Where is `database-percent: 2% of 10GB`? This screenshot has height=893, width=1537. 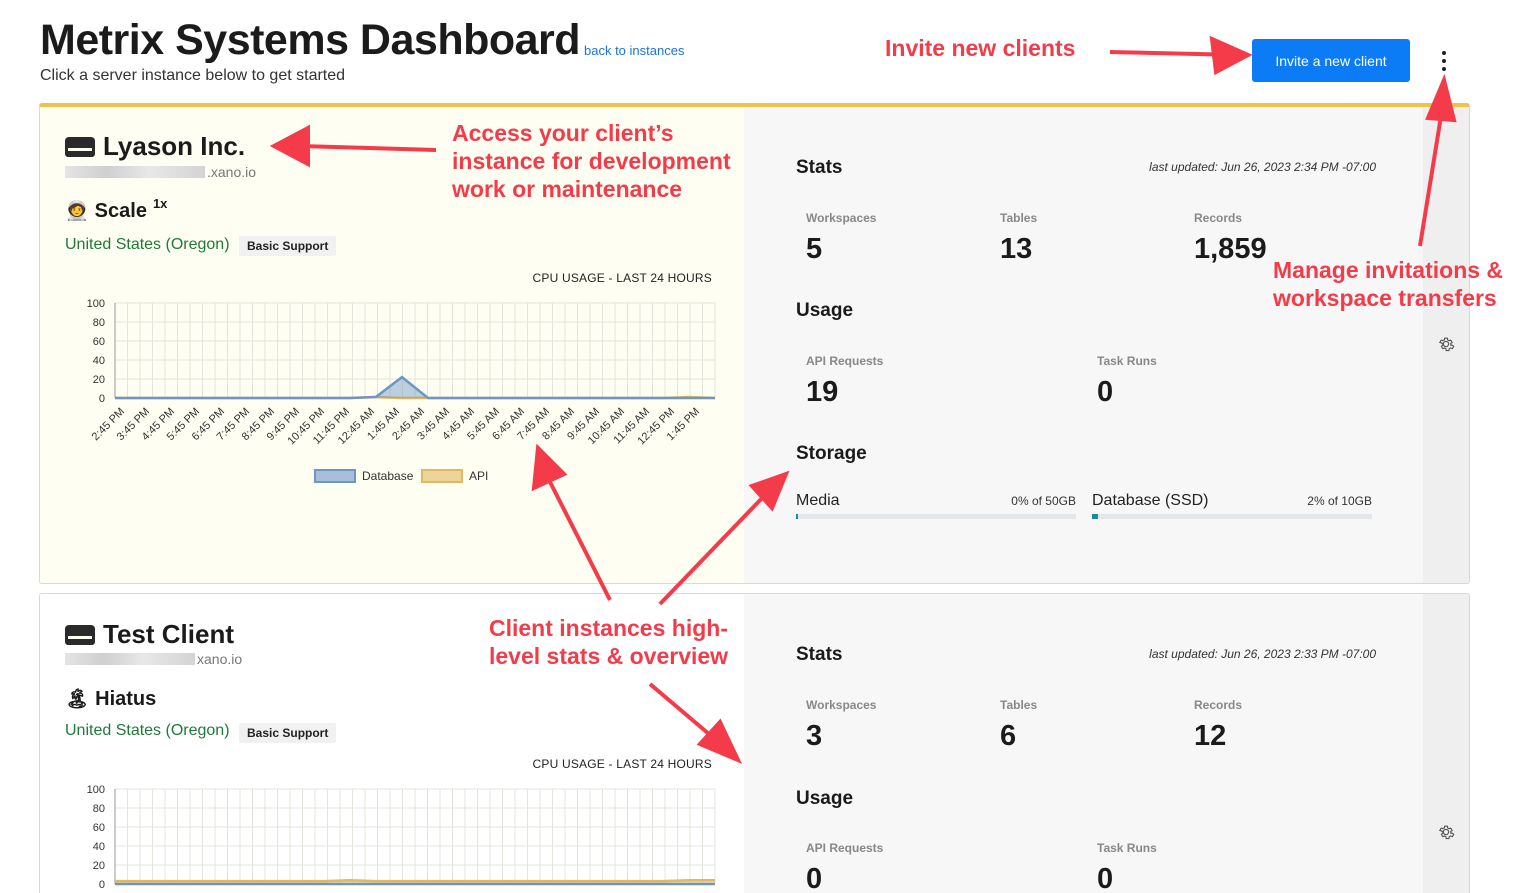 database-percent: 2% of 10GB is located at coordinates (1339, 501).